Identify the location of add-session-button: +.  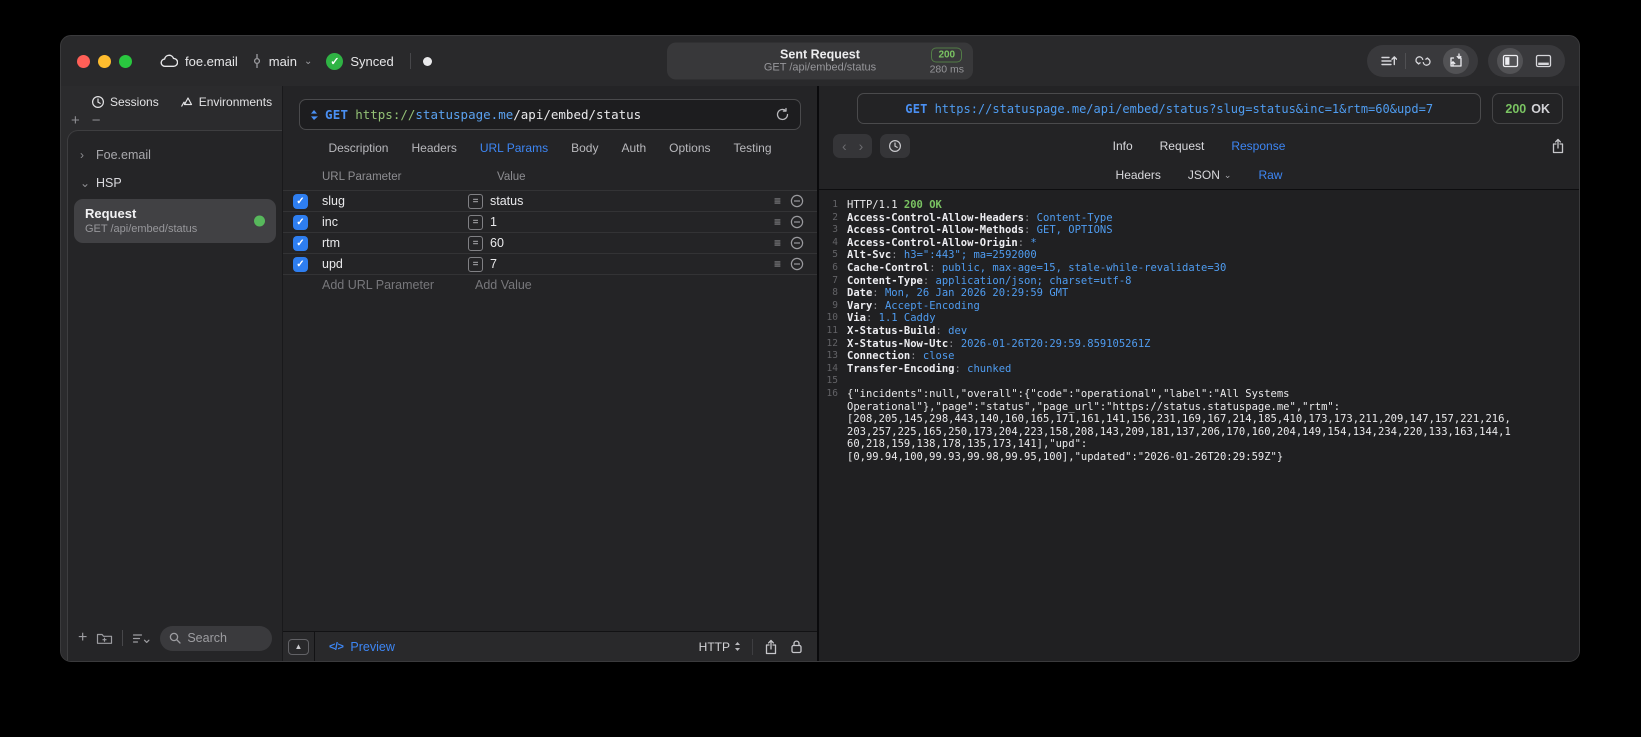
(75, 120).